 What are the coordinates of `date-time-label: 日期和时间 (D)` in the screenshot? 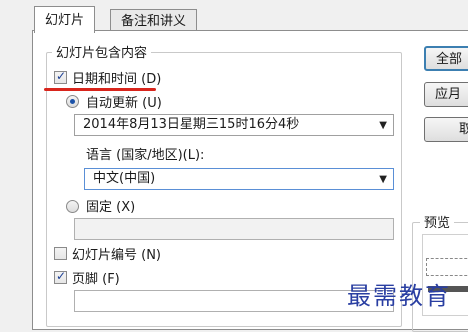 It's located at (117, 79).